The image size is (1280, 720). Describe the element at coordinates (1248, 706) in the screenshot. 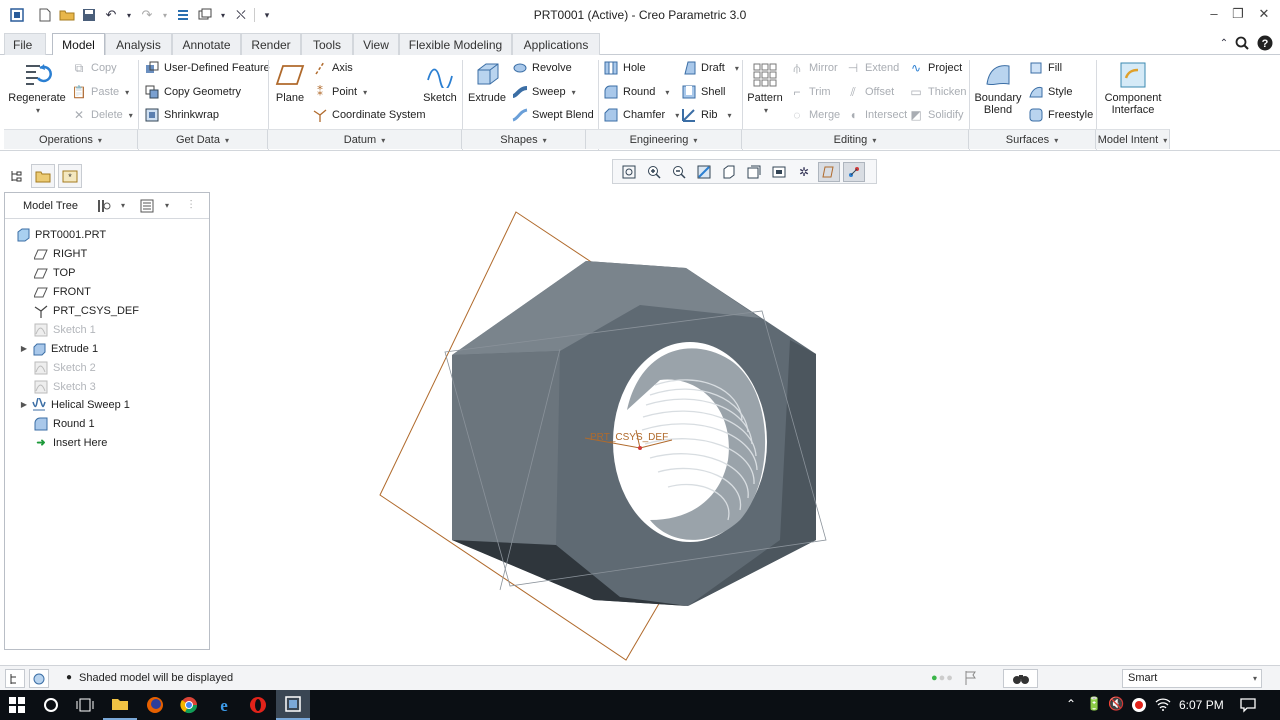

I see `action-center-icon` at that location.